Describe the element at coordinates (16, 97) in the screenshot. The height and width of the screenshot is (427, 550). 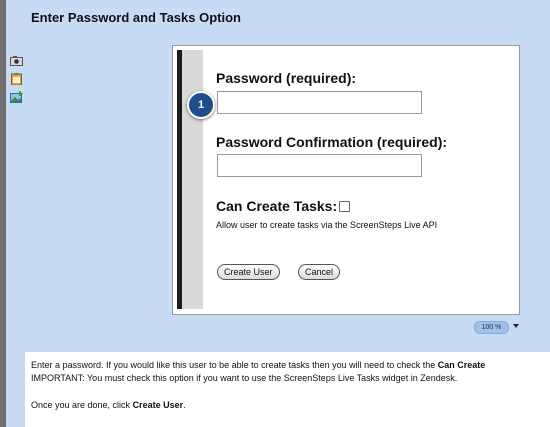
I see `image-add-icon` at that location.